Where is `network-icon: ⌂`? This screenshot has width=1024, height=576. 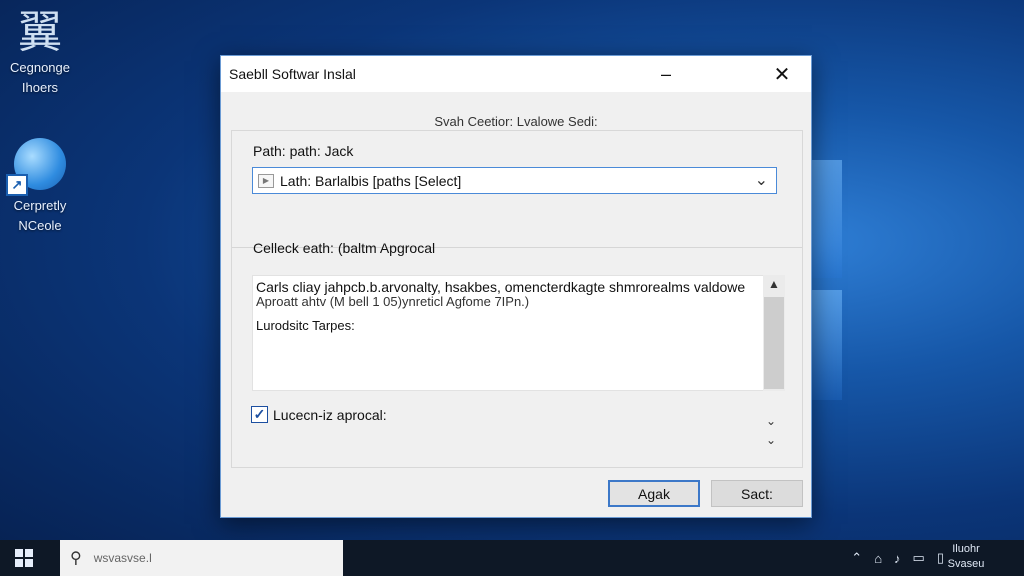 network-icon: ⌂ is located at coordinates (878, 558).